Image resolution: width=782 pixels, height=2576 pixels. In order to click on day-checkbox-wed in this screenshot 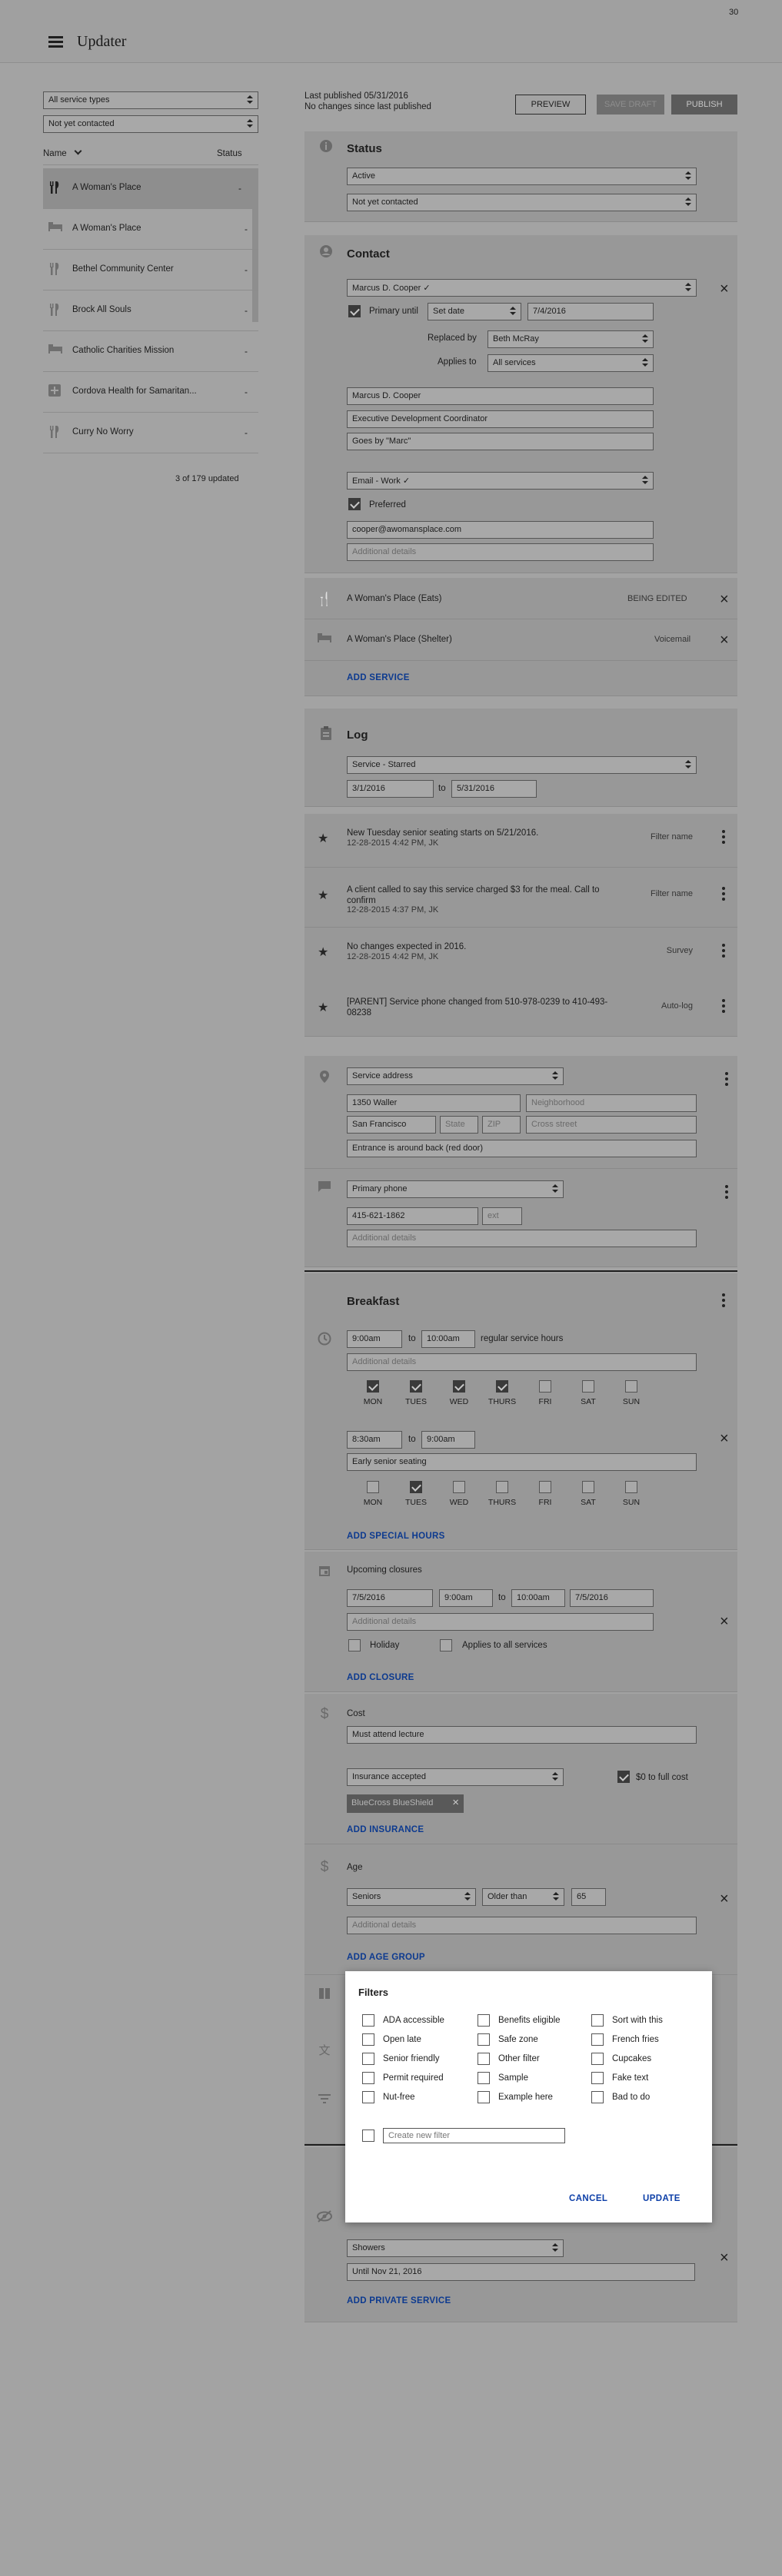, I will do `click(459, 1487)`.